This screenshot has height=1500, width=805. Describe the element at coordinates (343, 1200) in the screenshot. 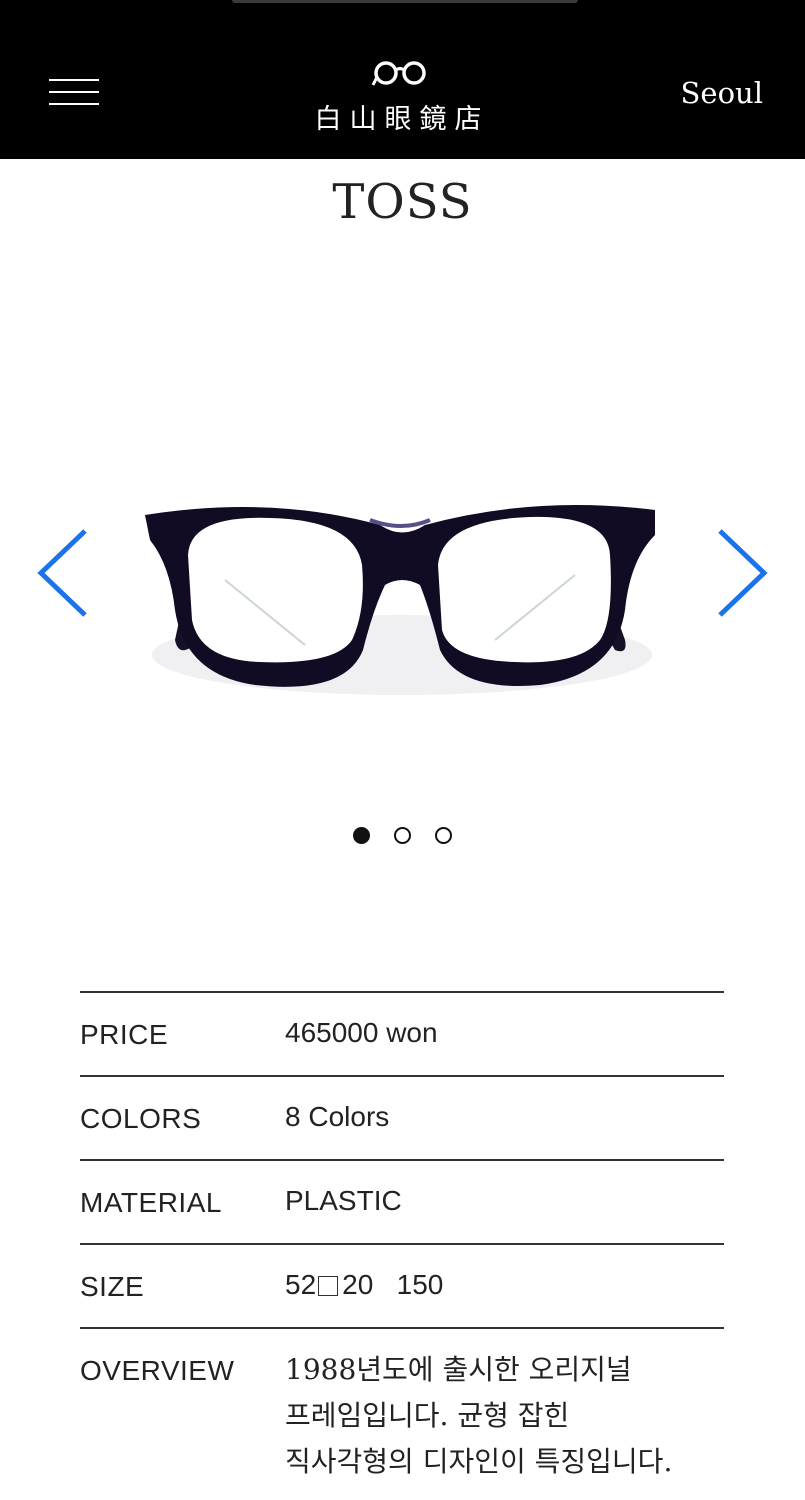

I see `spec-value: PLASTIC` at that location.